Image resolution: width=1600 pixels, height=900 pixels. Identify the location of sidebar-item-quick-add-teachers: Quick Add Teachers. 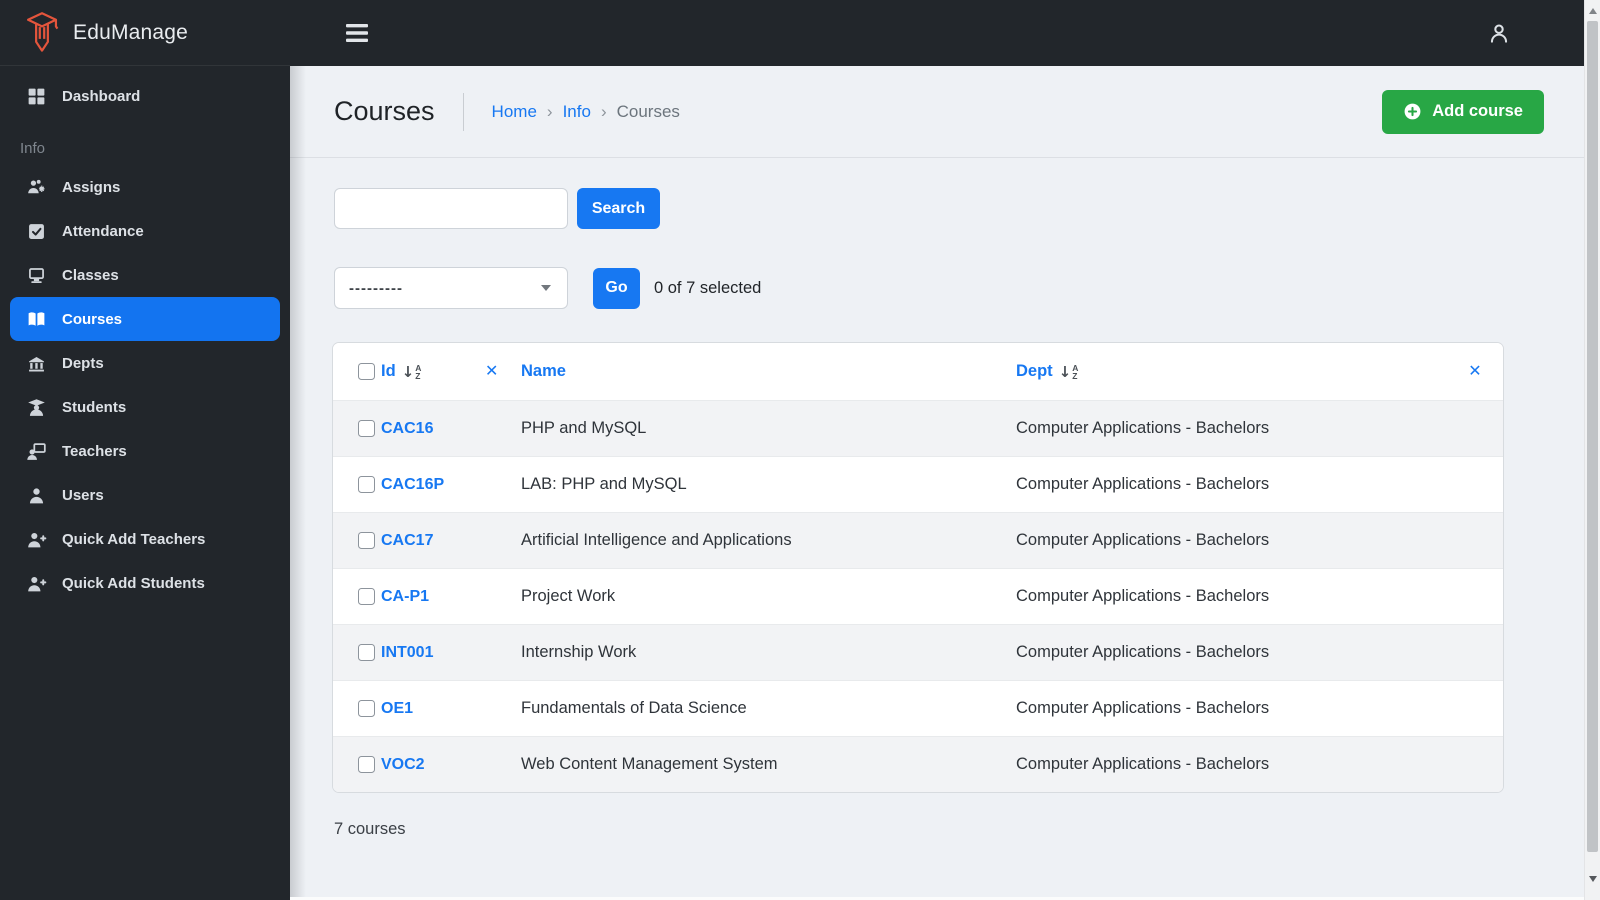
(145, 539).